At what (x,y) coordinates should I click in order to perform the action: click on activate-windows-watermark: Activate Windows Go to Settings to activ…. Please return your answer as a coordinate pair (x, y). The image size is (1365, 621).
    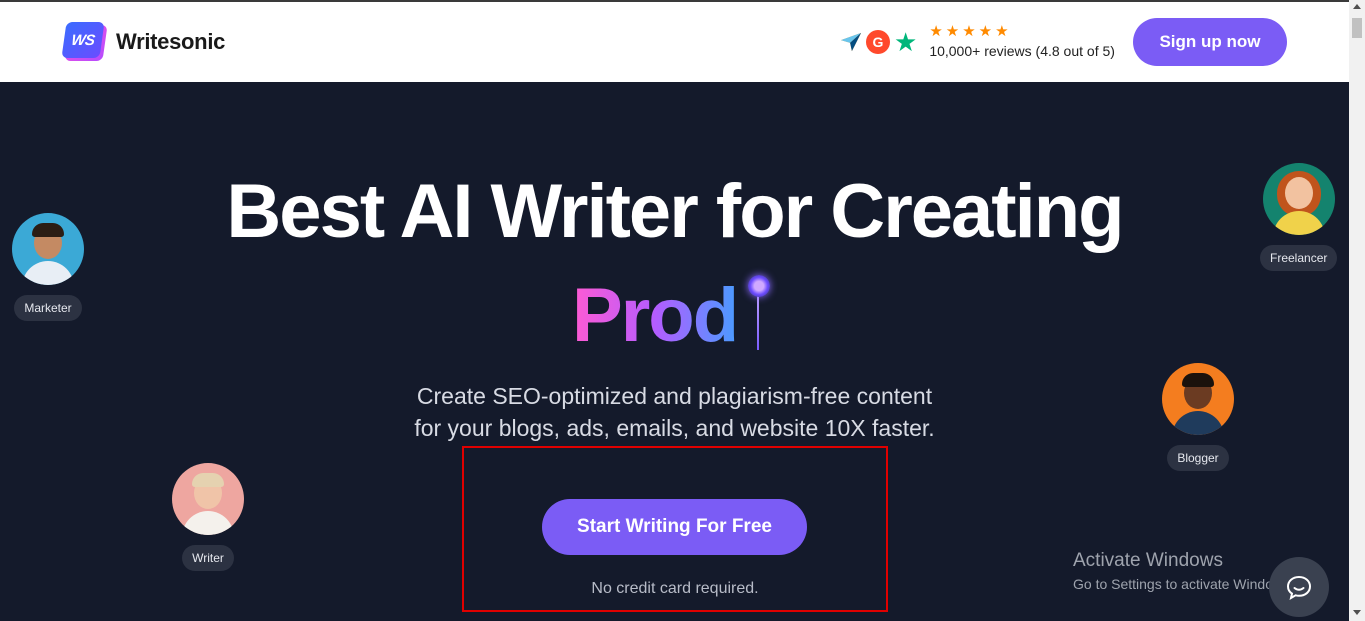
    Looking at the image, I should click on (1183, 571).